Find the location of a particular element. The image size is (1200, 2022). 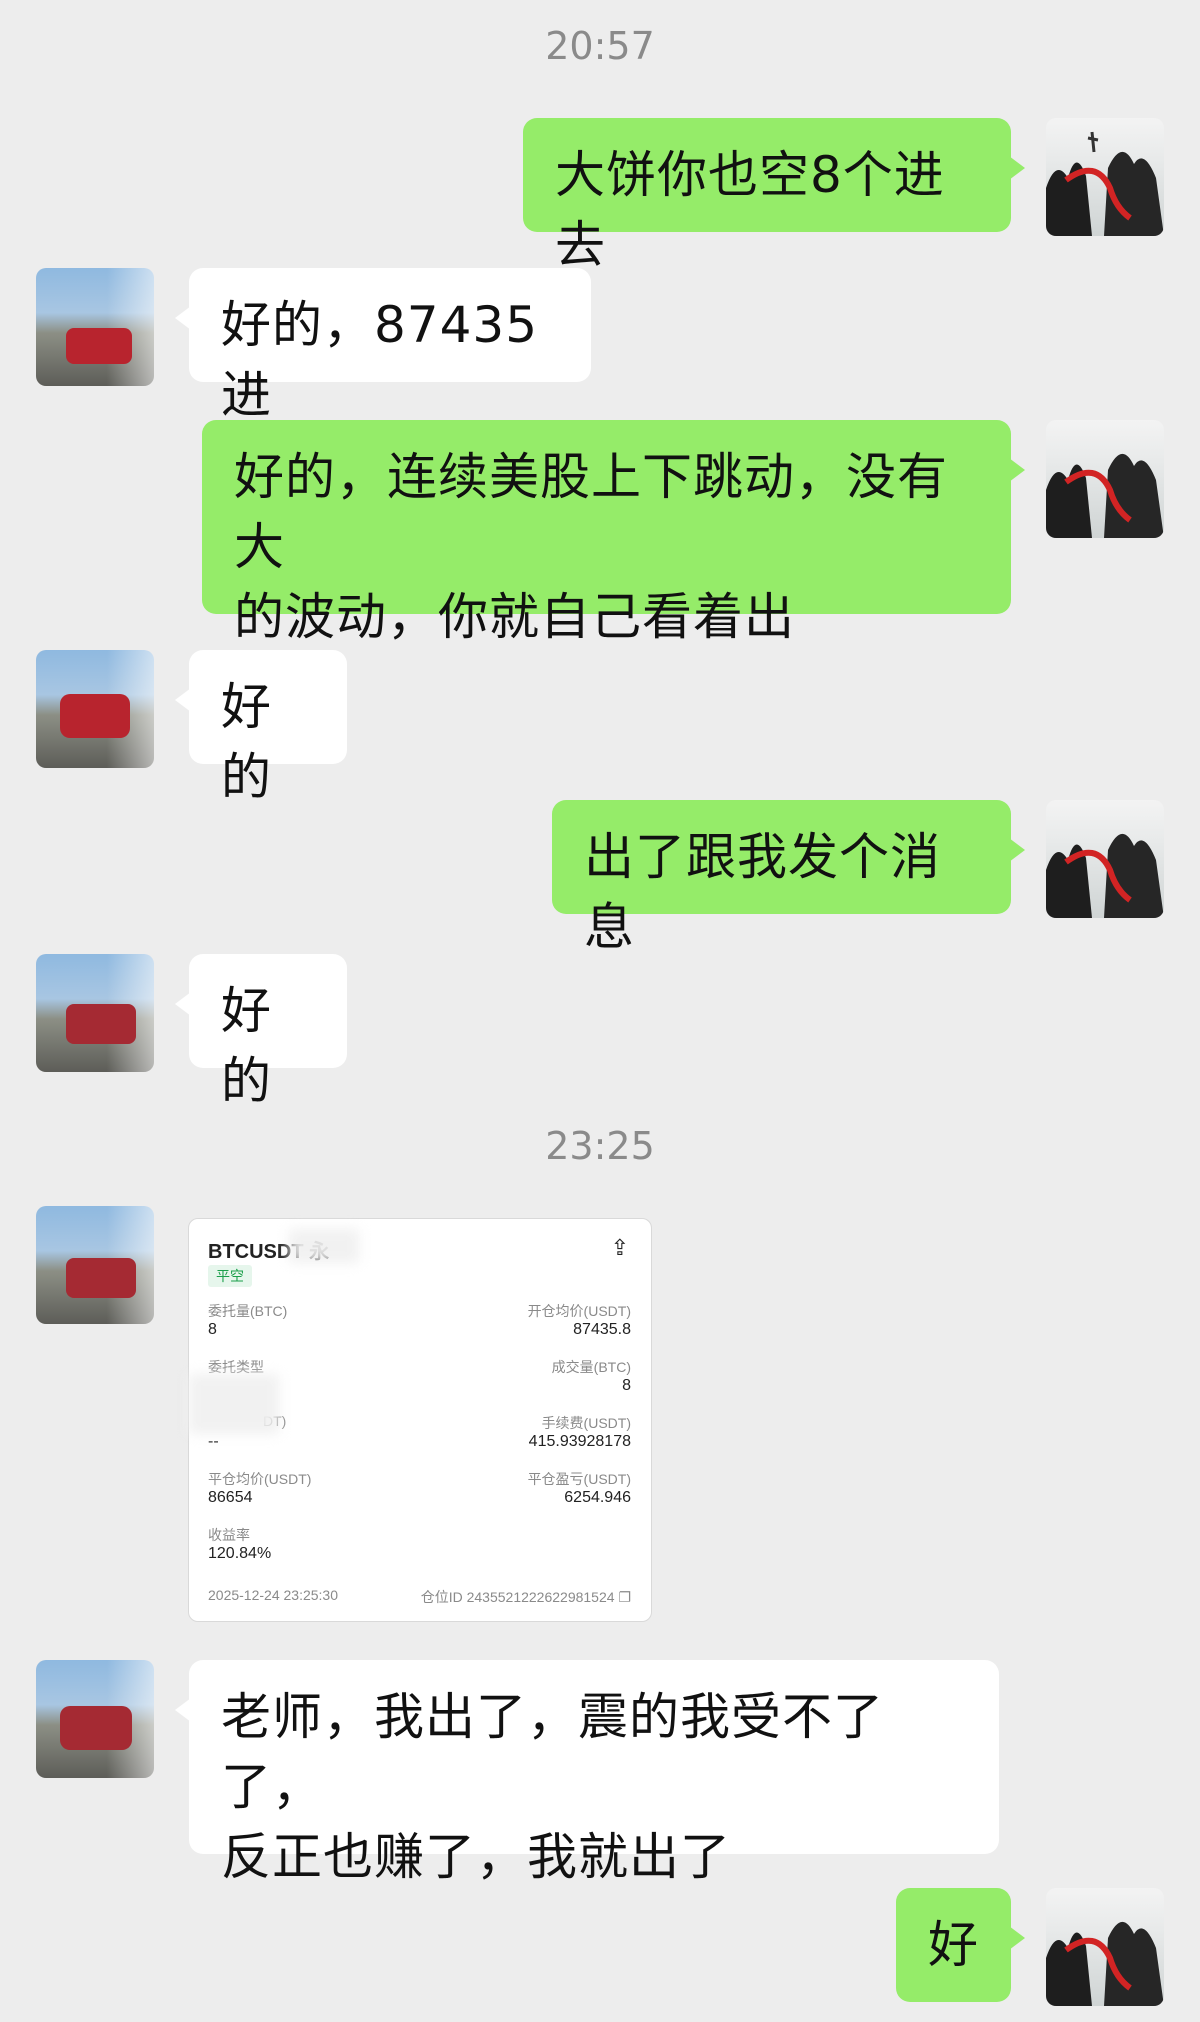

order-qty-value: 8 is located at coordinates (212, 1329).